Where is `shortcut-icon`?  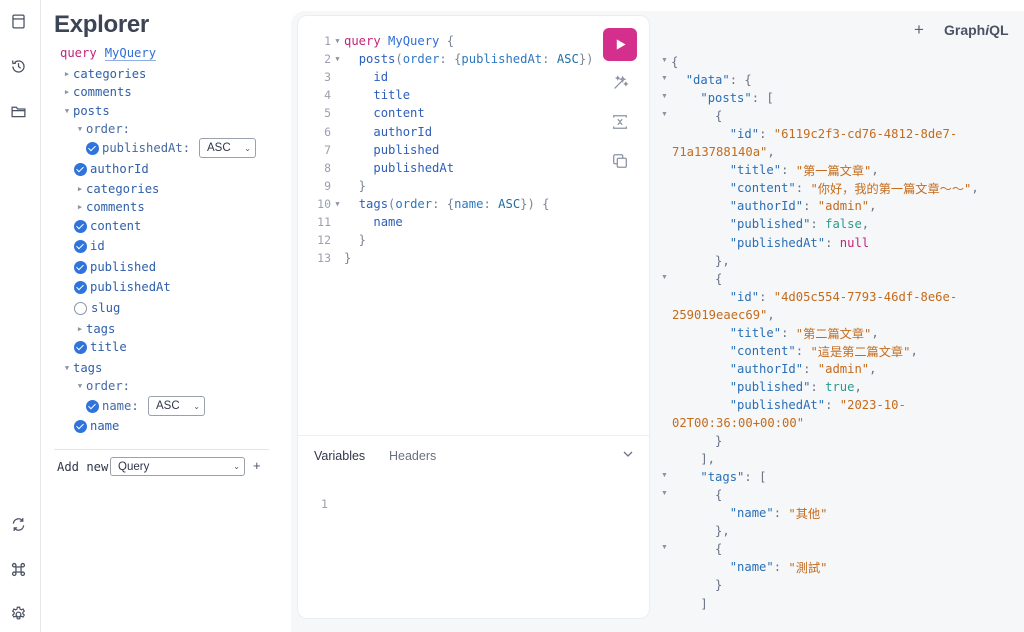
shortcut-icon is located at coordinates (18, 569).